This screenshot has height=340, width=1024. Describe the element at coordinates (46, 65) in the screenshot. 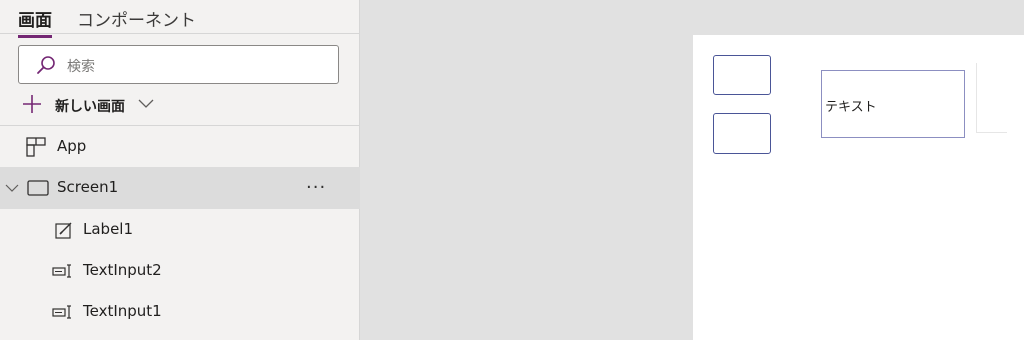

I see `search-icon` at that location.